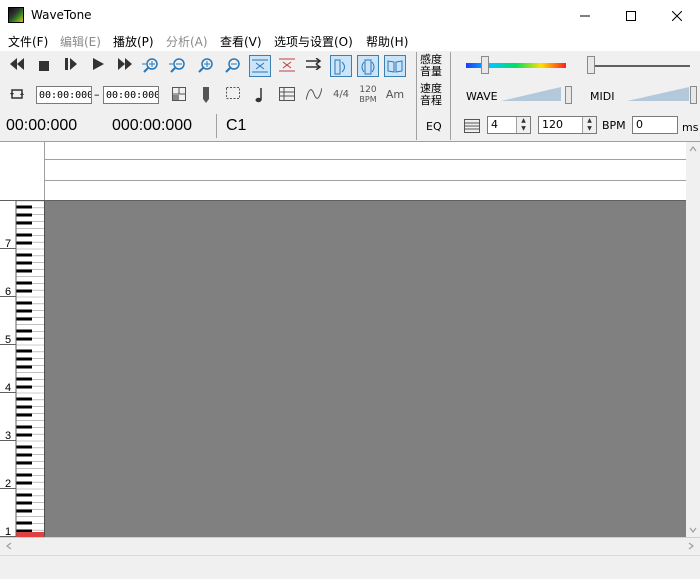  Describe the element at coordinates (259, 95) in the screenshot. I see `note-button` at that location.